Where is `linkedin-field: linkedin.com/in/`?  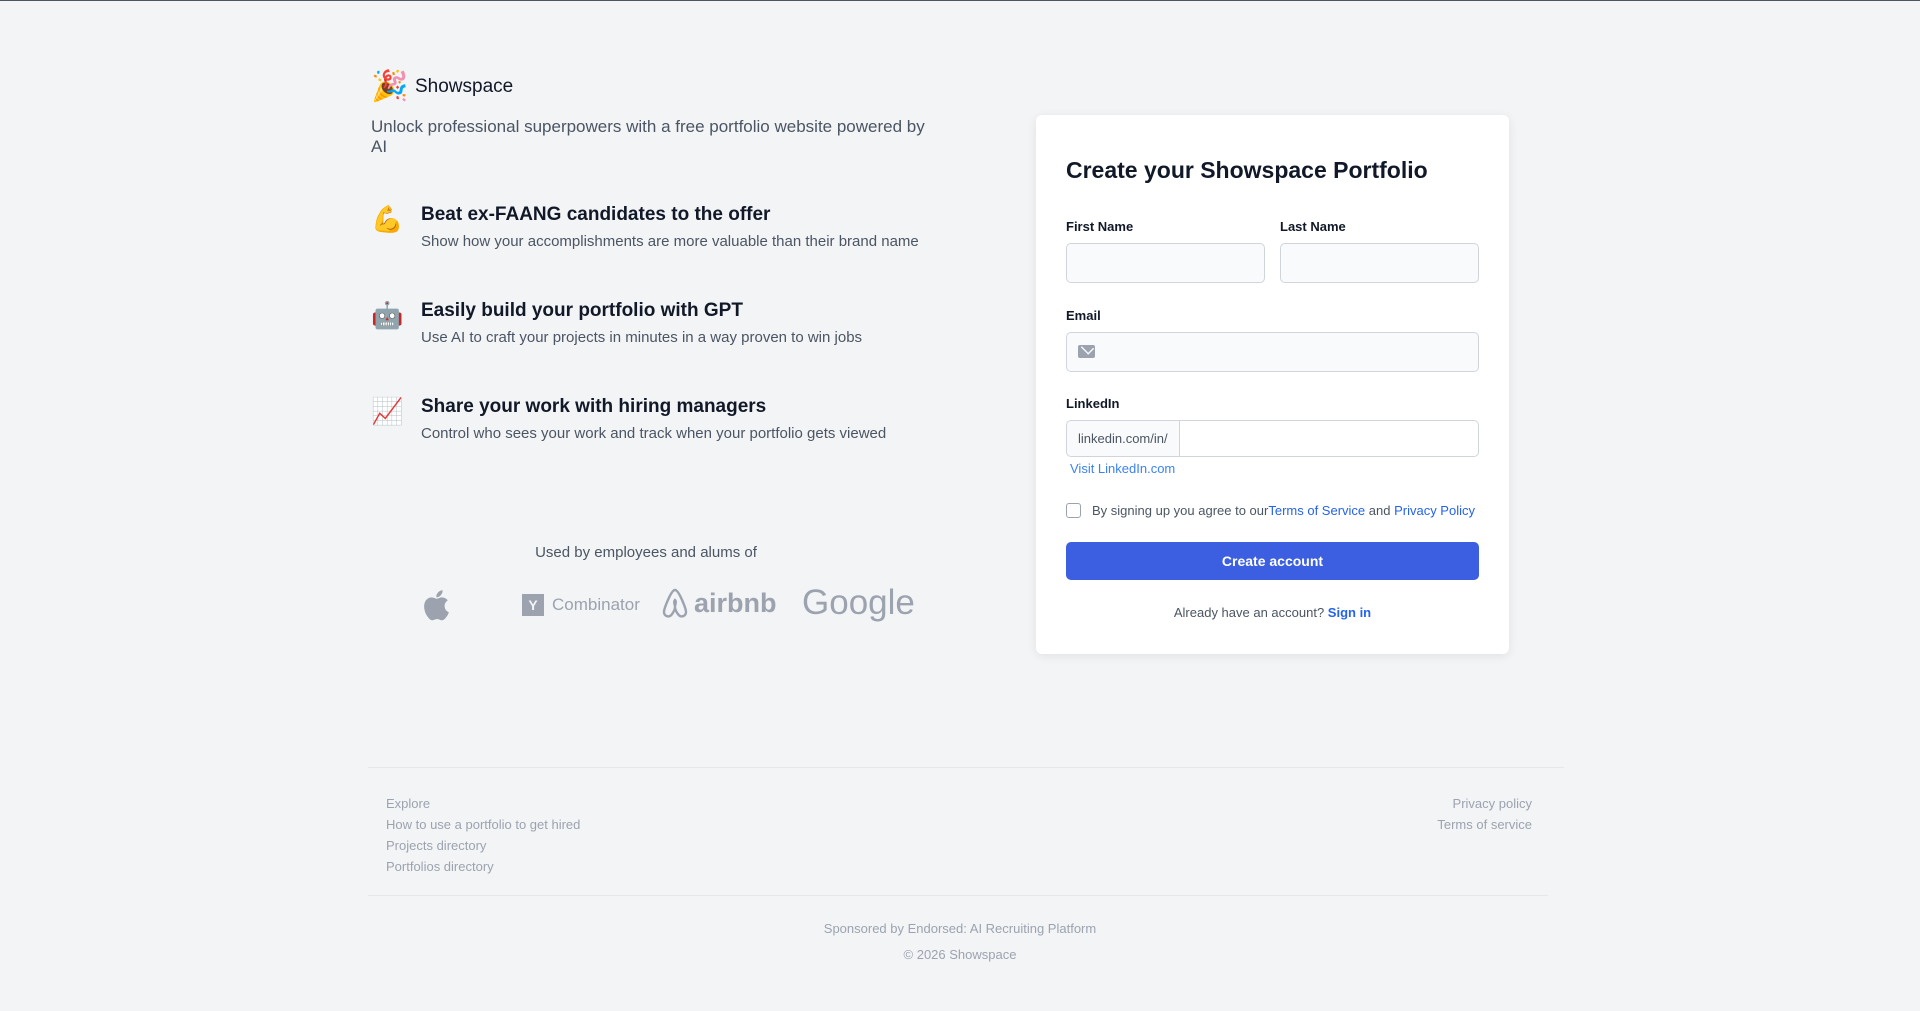 linkedin-field: linkedin.com/in/ is located at coordinates (1272, 438).